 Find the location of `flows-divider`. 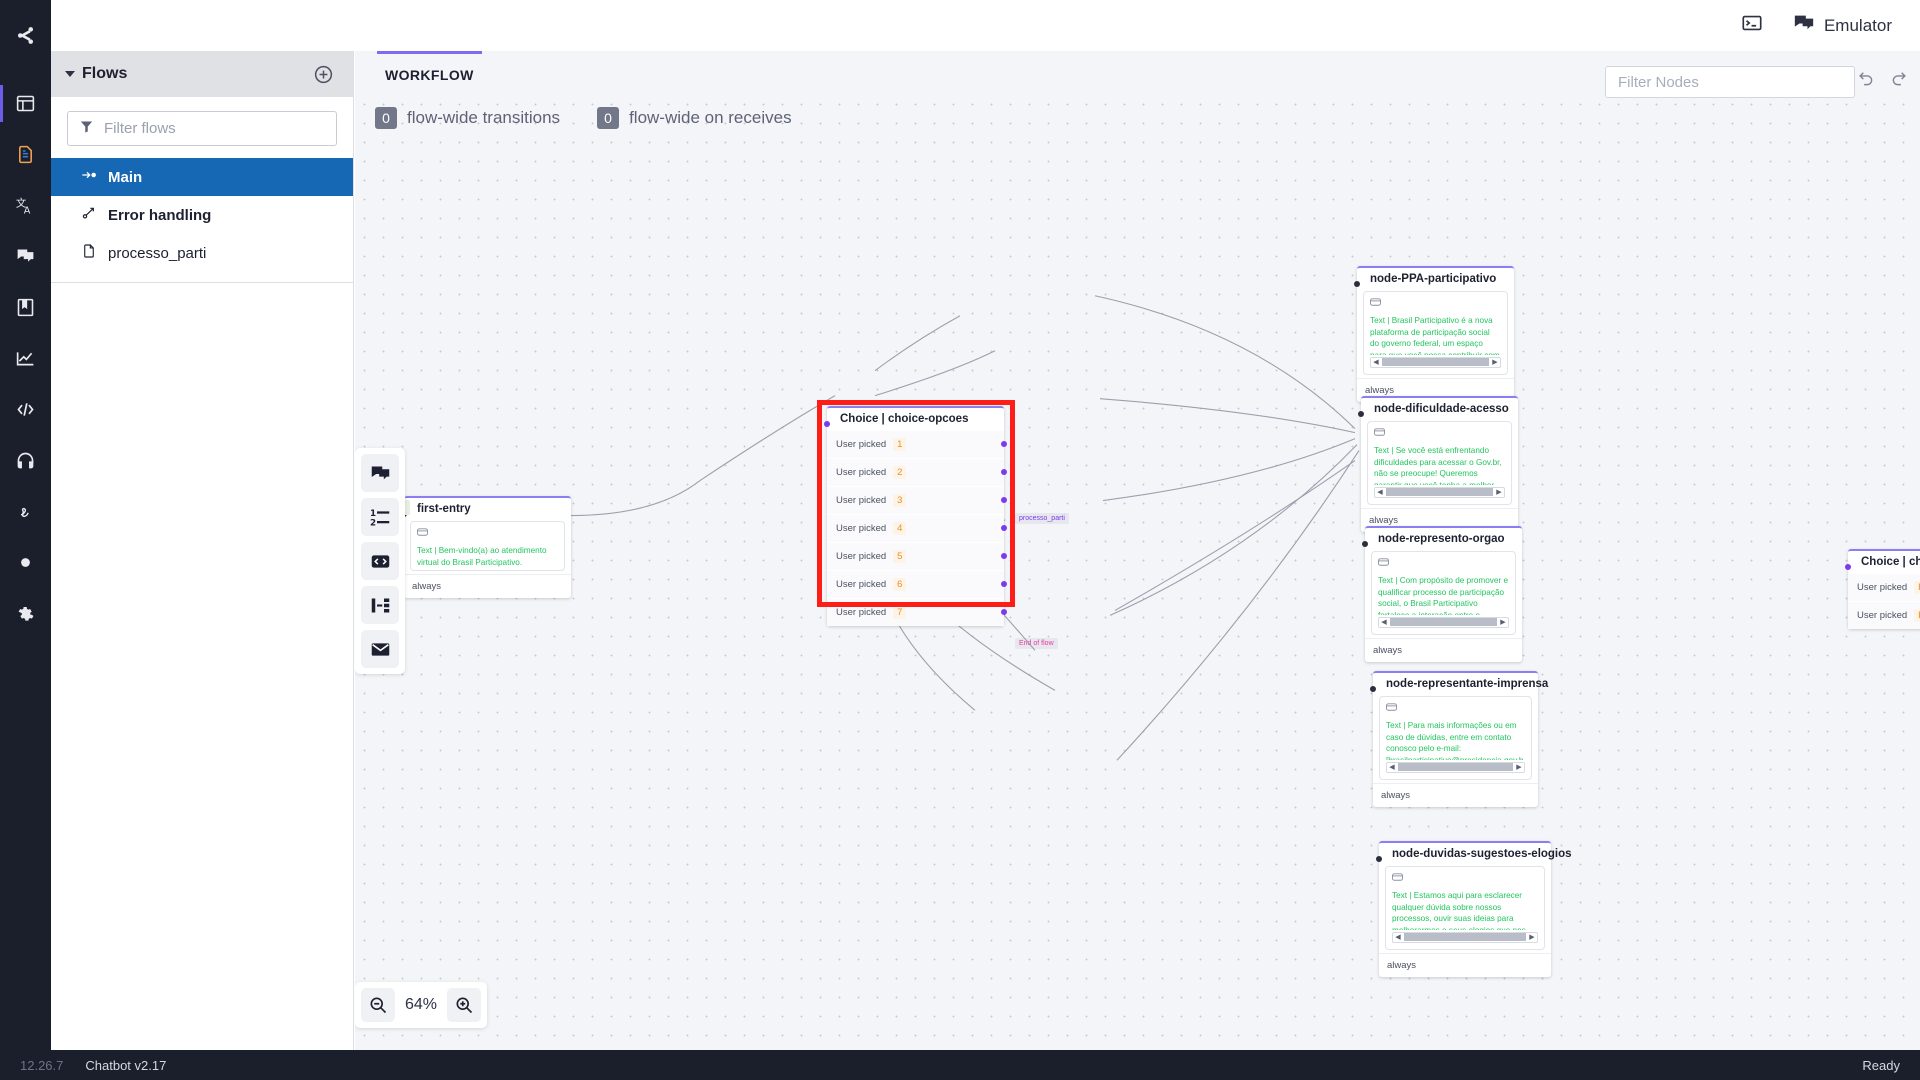

flows-divider is located at coordinates (202, 282).